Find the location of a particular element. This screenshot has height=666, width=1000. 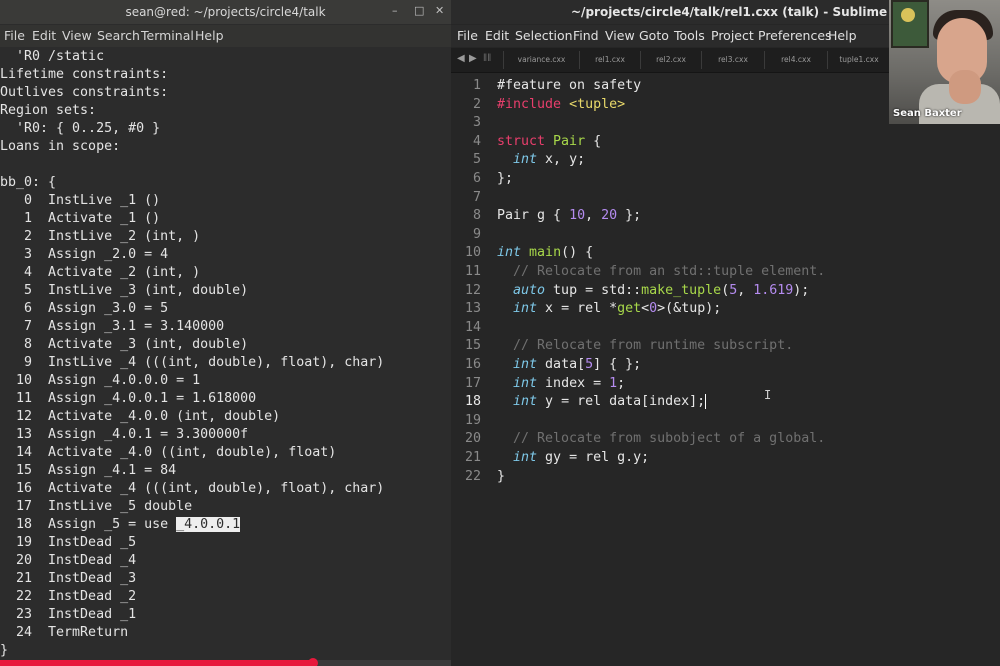

tab-rel1: rel1.cxx is located at coordinates (609, 60).